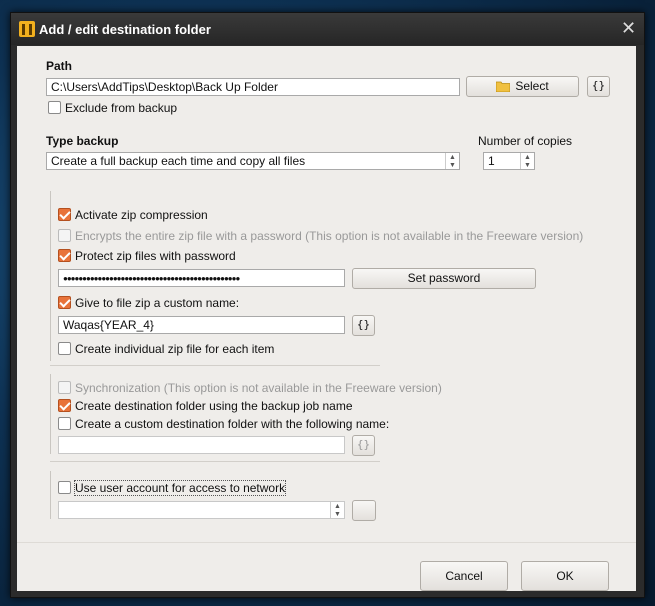 This screenshot has width=655, height=606. What do you see at coordinates (452, 161) in the screenshot?
I see `spin-arrows-icon: ▲ ▼` at bounding box center [452, 161].